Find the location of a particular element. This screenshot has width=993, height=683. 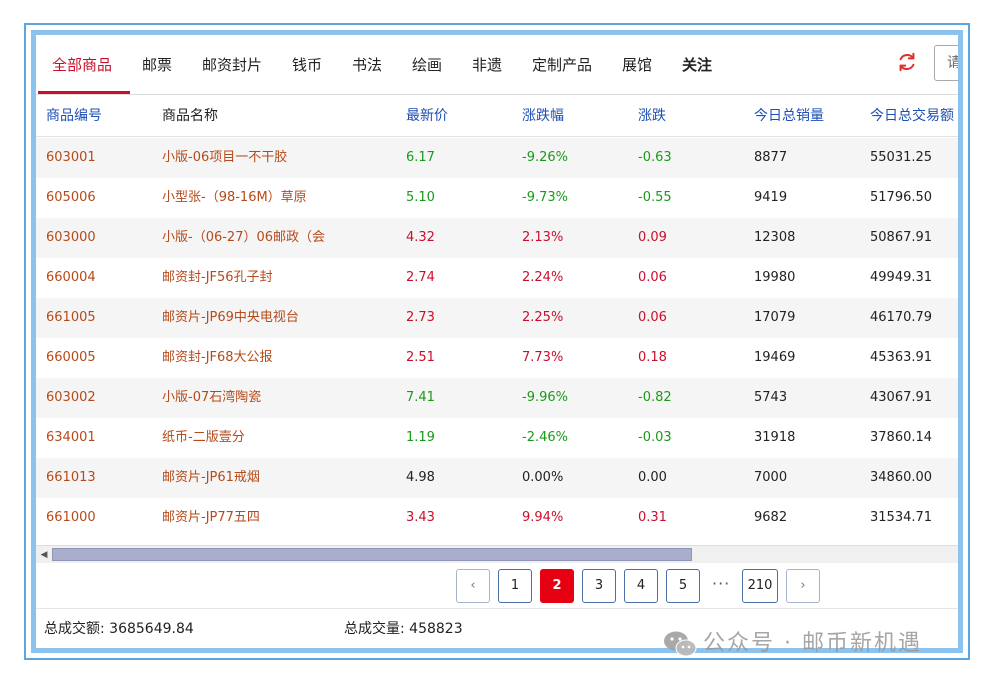

tab-all-products: 全部商品 is located at coordinates (82, 65).